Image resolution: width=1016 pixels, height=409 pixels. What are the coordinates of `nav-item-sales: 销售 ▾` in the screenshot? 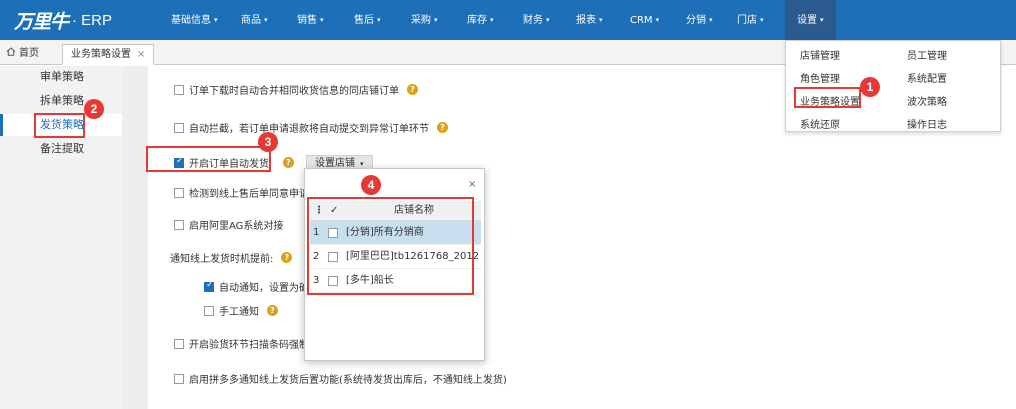 It's located at (310, 20).